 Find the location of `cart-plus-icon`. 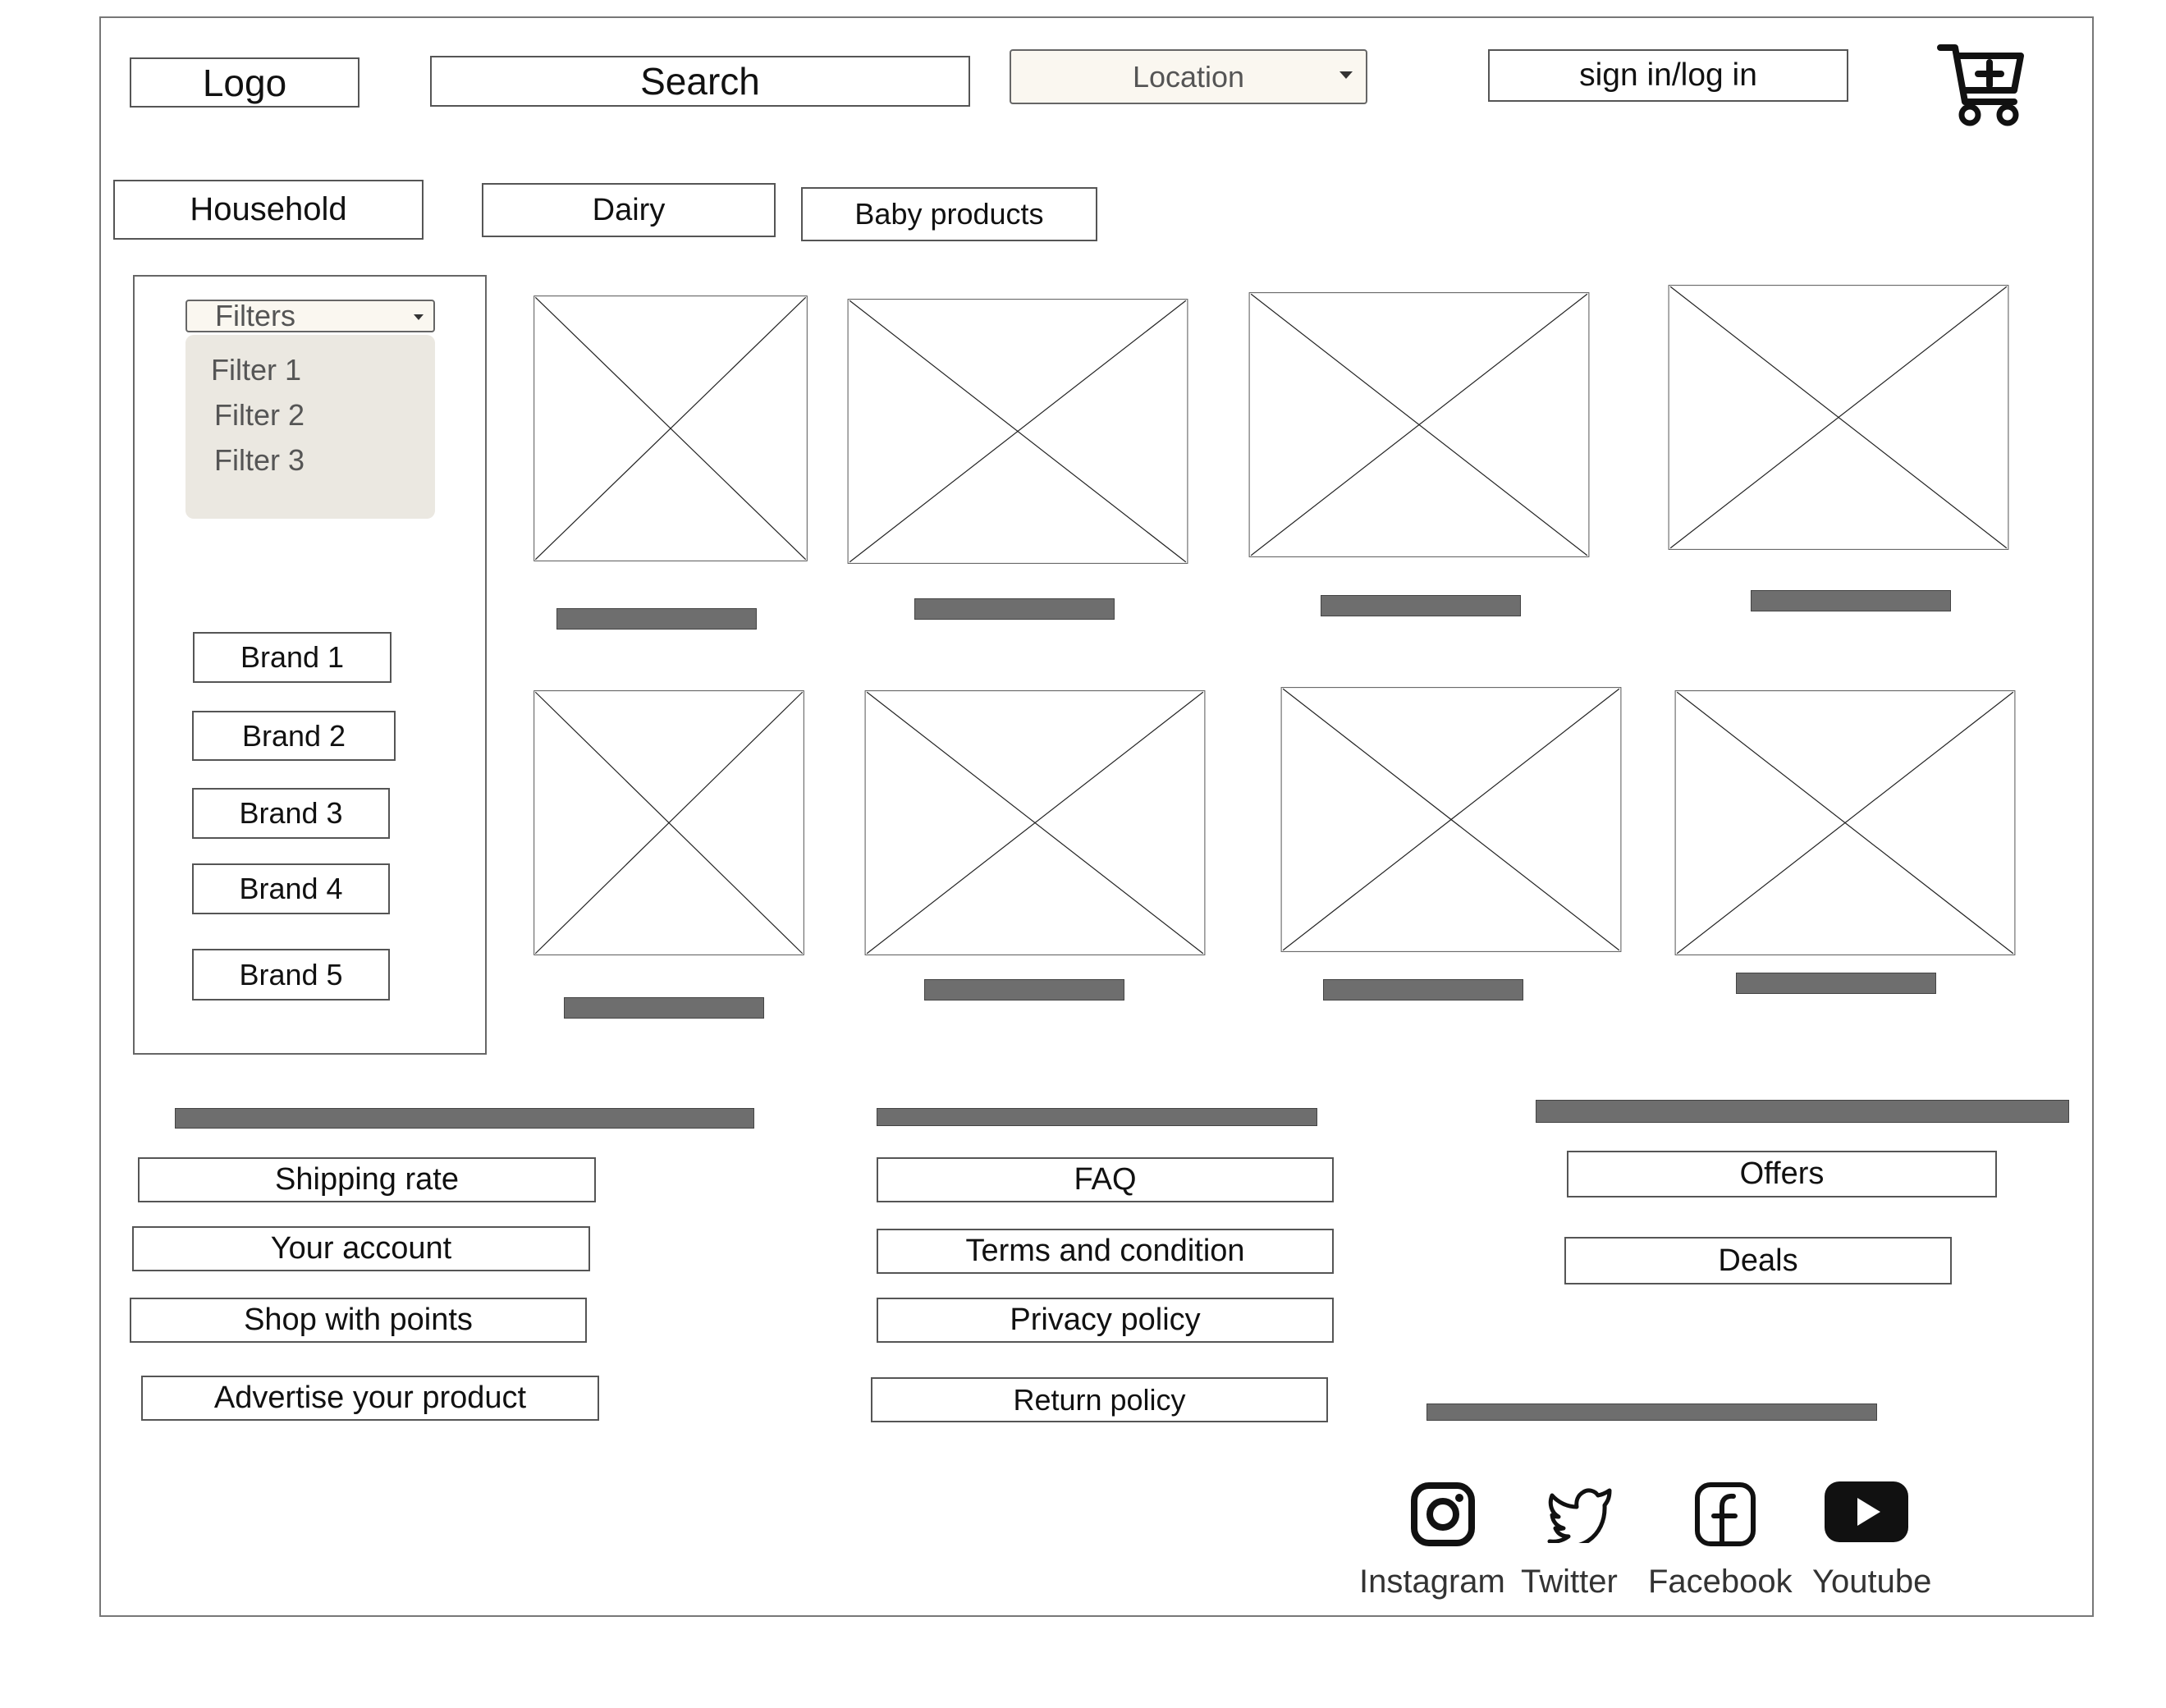

cart-plus-icon is located at coordinates (1982, 83).